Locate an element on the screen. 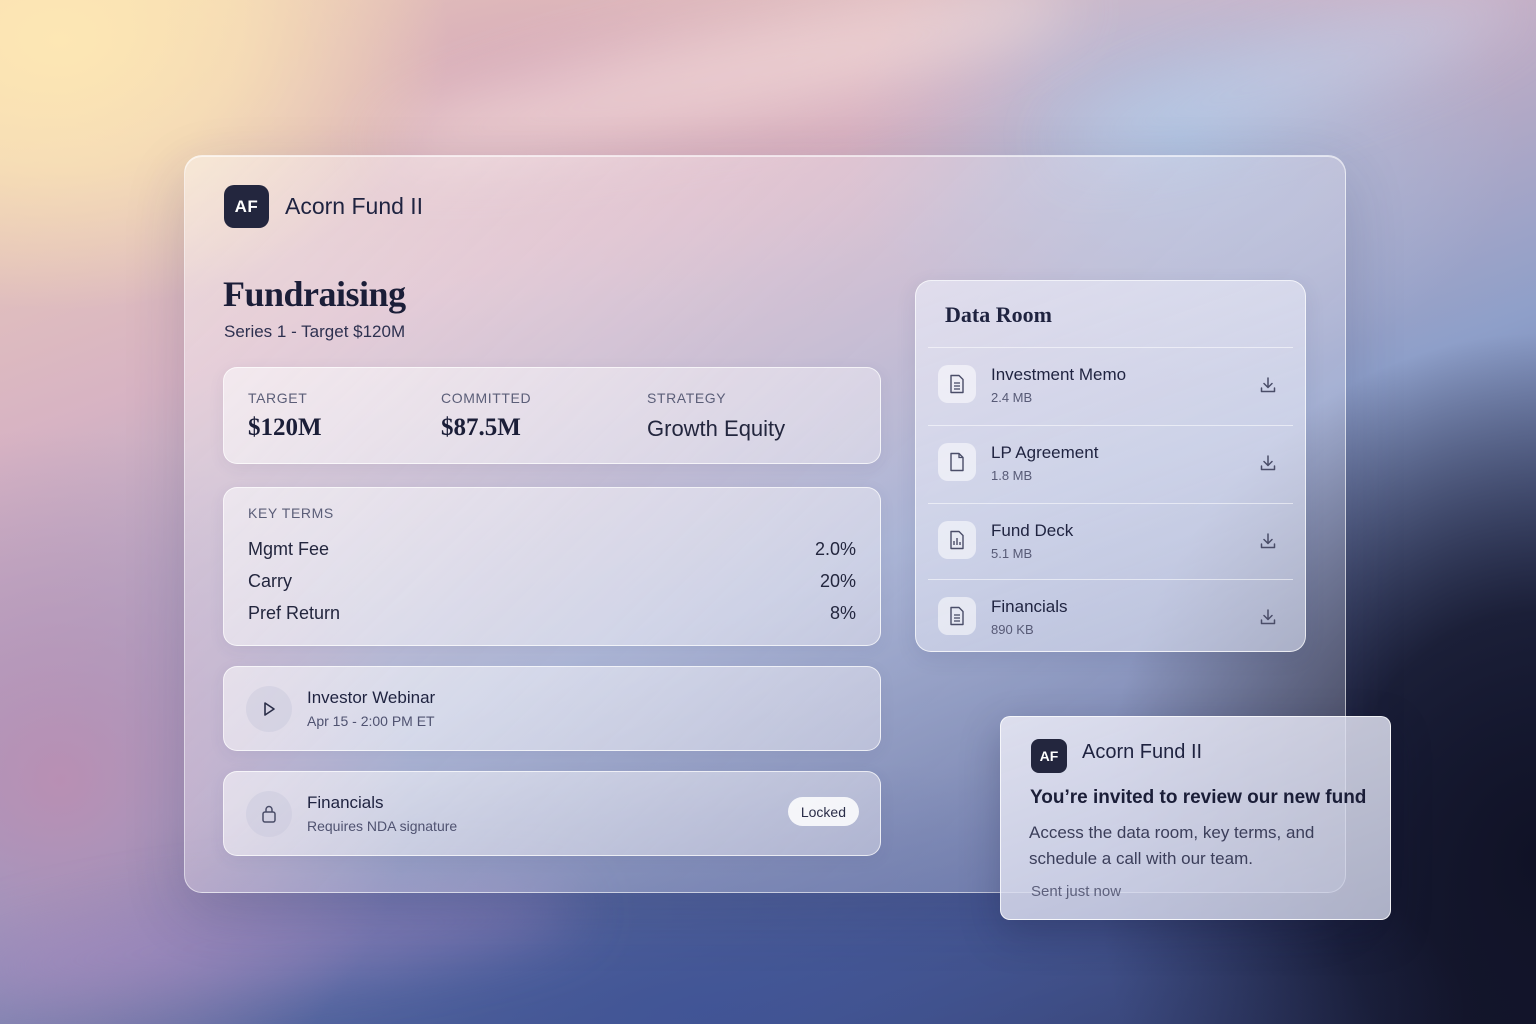 The height and width of the screenshot is (1024, 1536). data-room-file: LP Agreement 1.8 MB is located at coordinates (1110, 463).